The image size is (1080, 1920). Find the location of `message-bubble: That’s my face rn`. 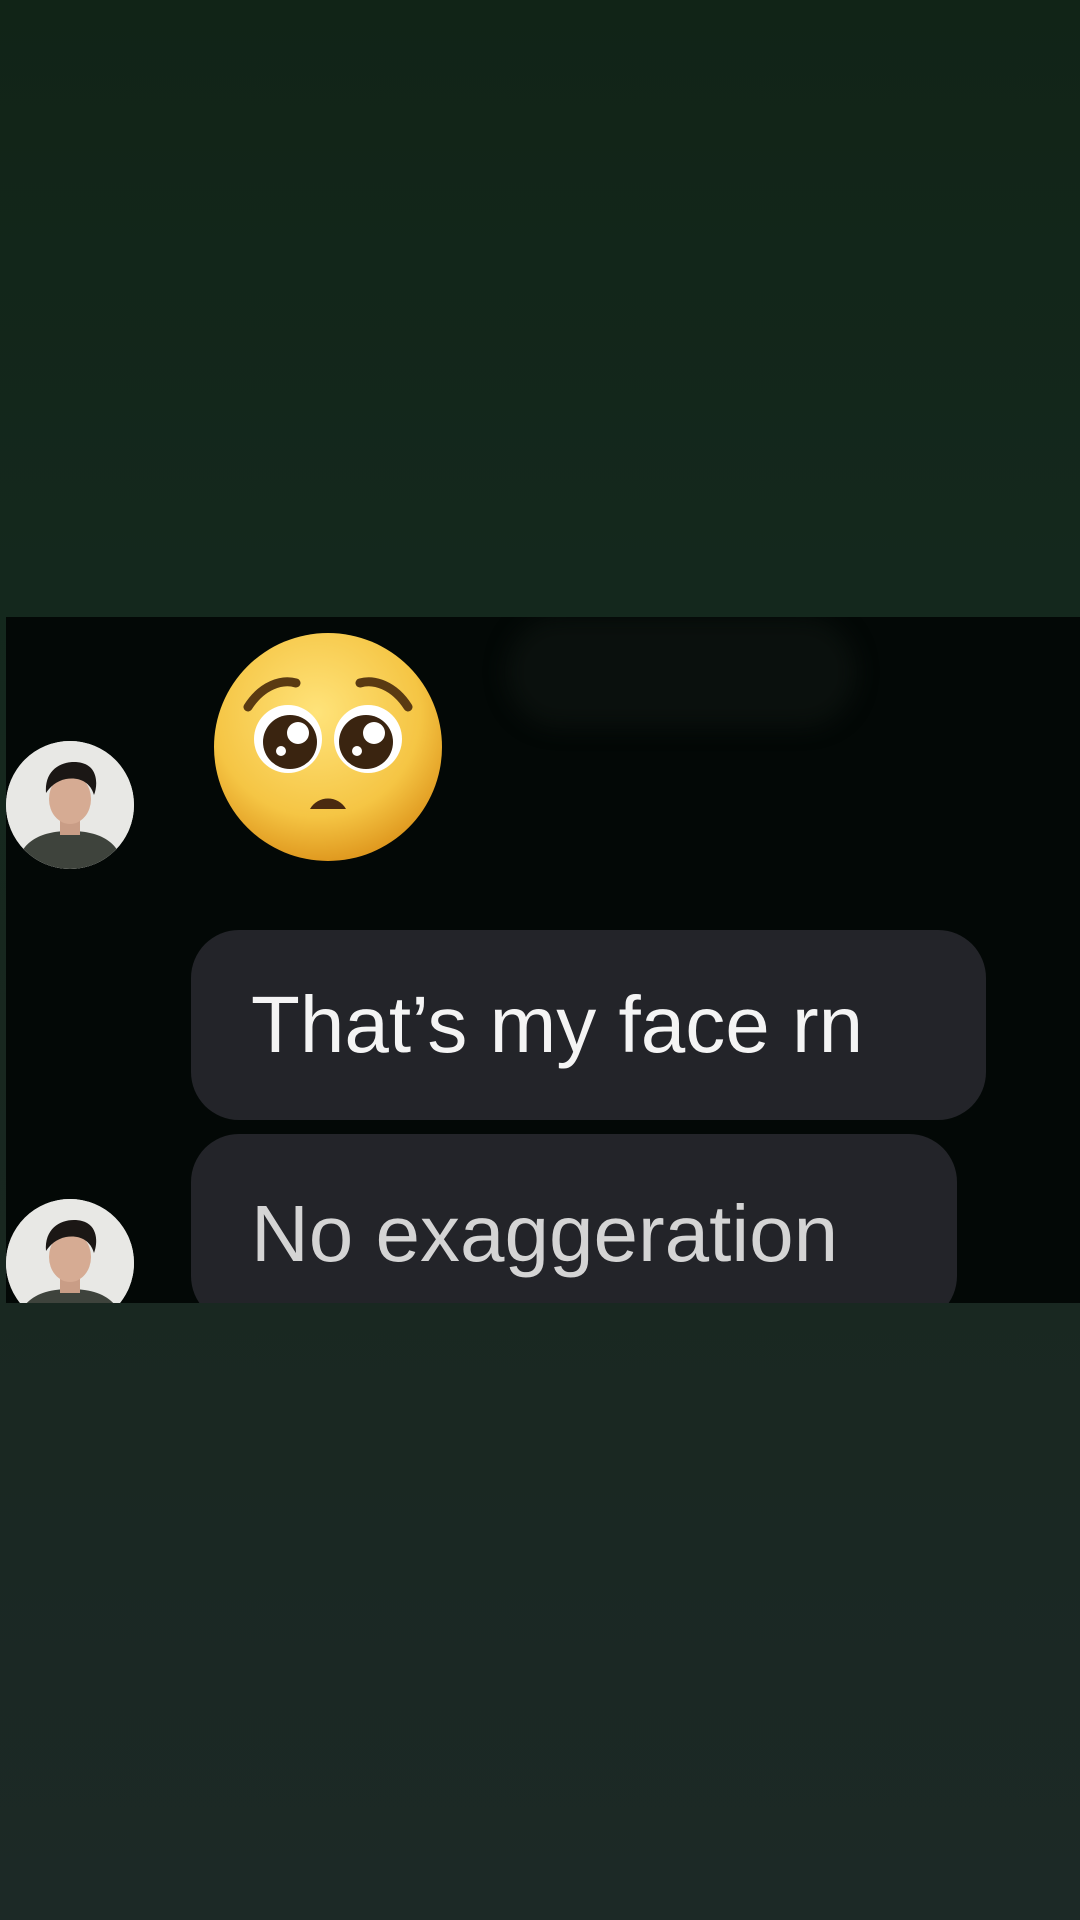

message-bubble: That’s my face rn is located at coordinates (588, 1025).